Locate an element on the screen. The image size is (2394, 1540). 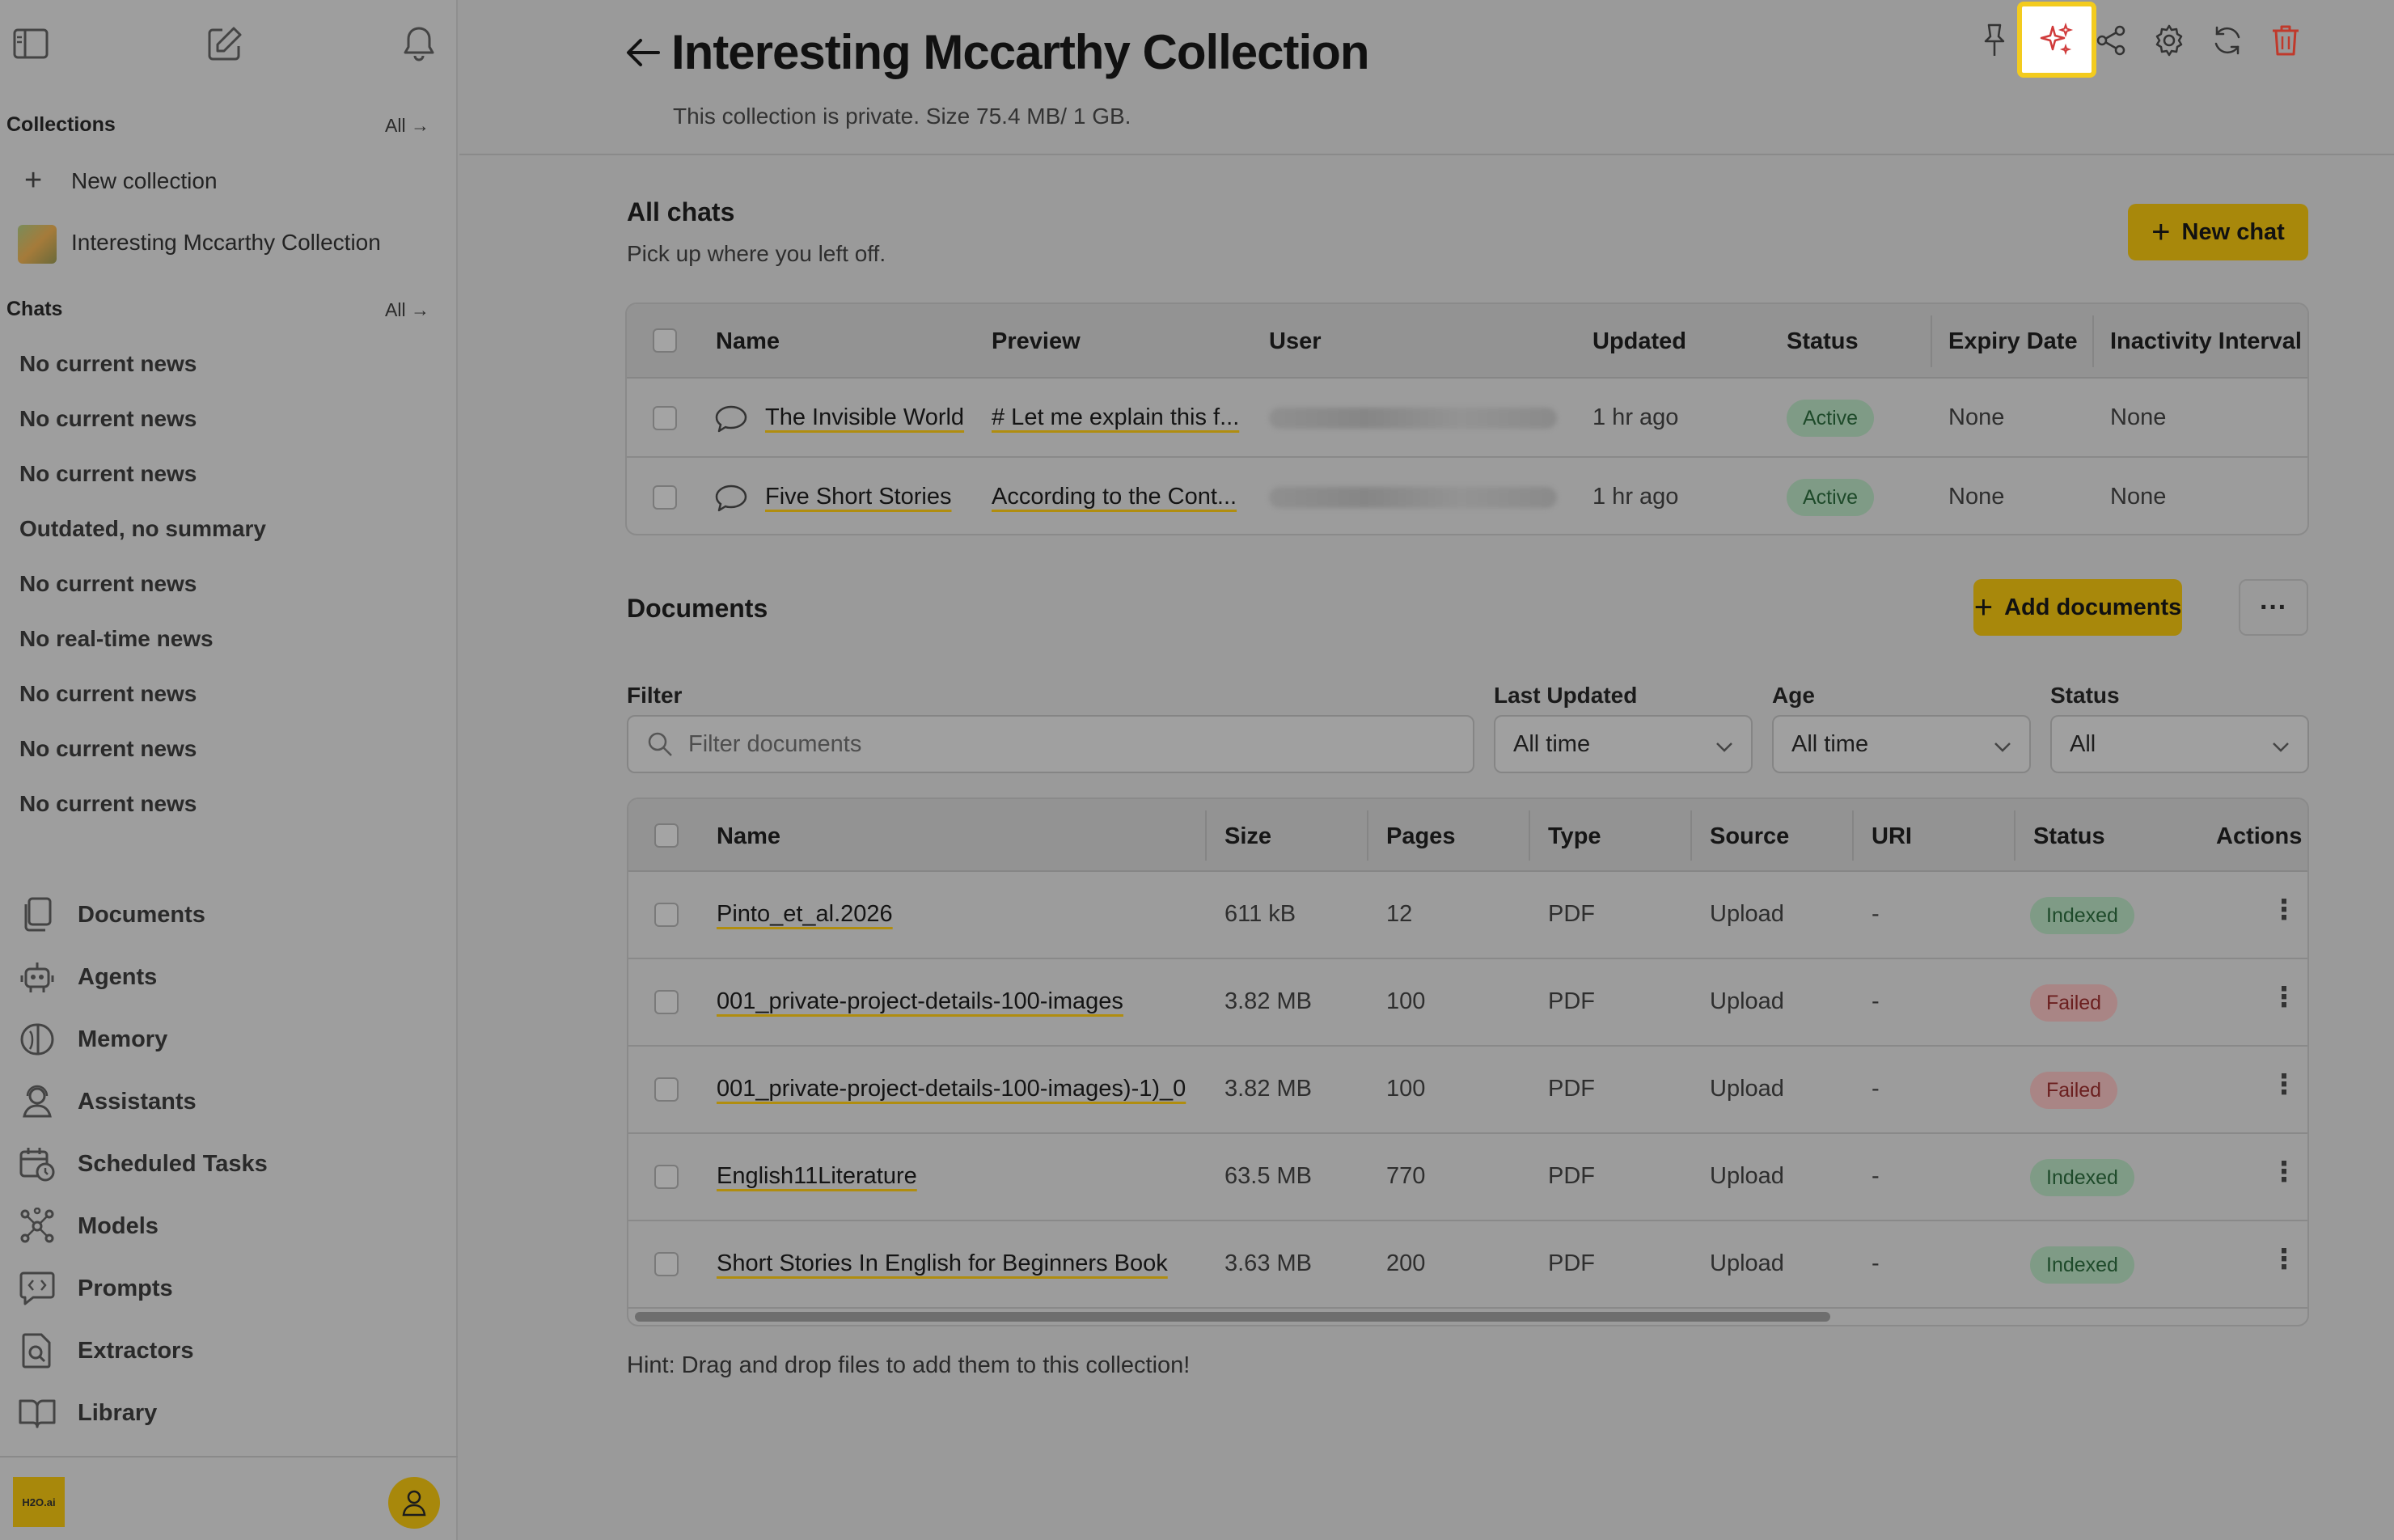
chat-name-link: Five Short Stories is located at coordinates (858, 497).